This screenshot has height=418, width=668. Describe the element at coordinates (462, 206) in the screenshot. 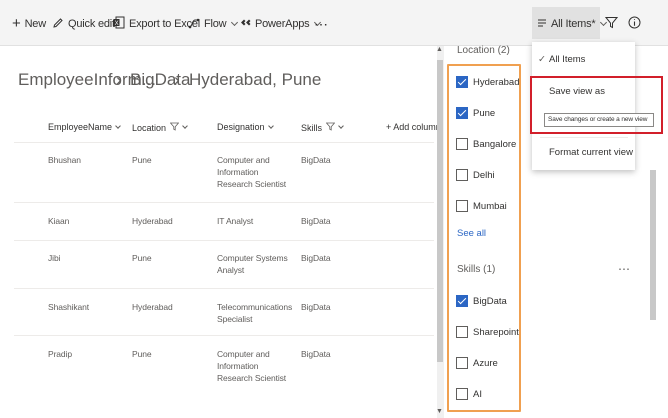

I see `checkbox-mumbai` at that location.